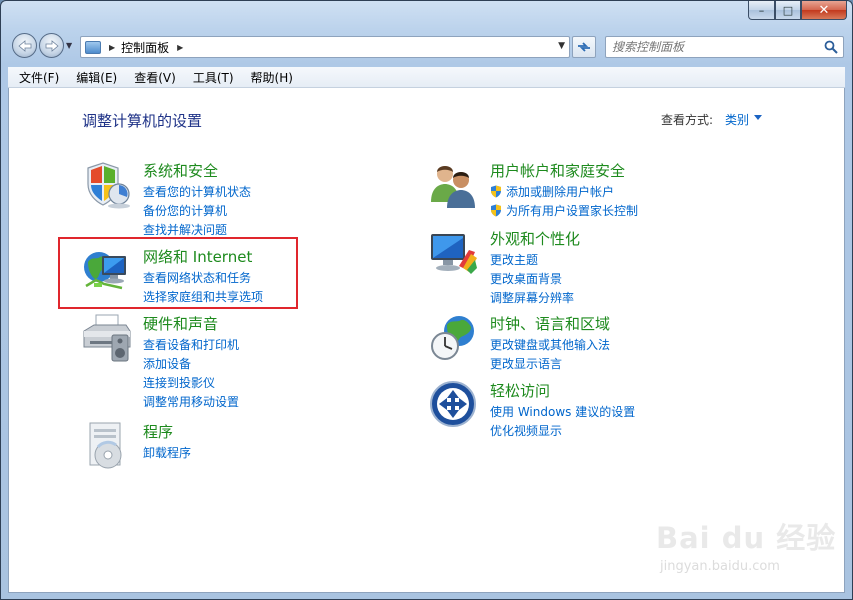 The width and height of the screenshot is (853, 600). What do you see at coordinates (557, 170) in the screenshot?
I see `category-title: 用户帐户和家庭安全` at bounding box center [557, 170].